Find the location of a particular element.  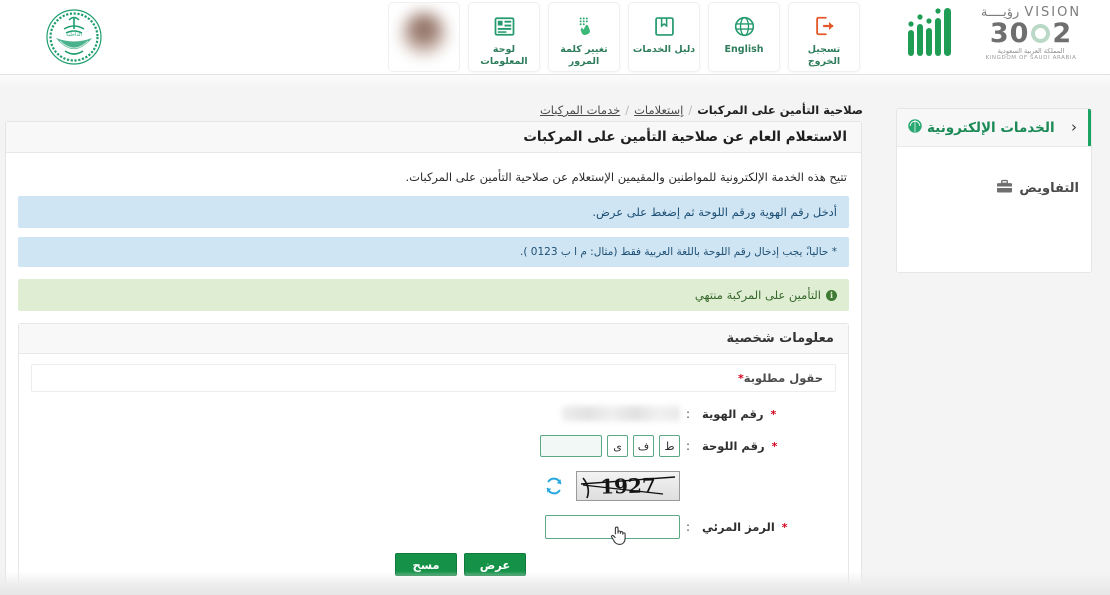

personal-info-title: معلومات شخصية is located at coordinates (780, 338).